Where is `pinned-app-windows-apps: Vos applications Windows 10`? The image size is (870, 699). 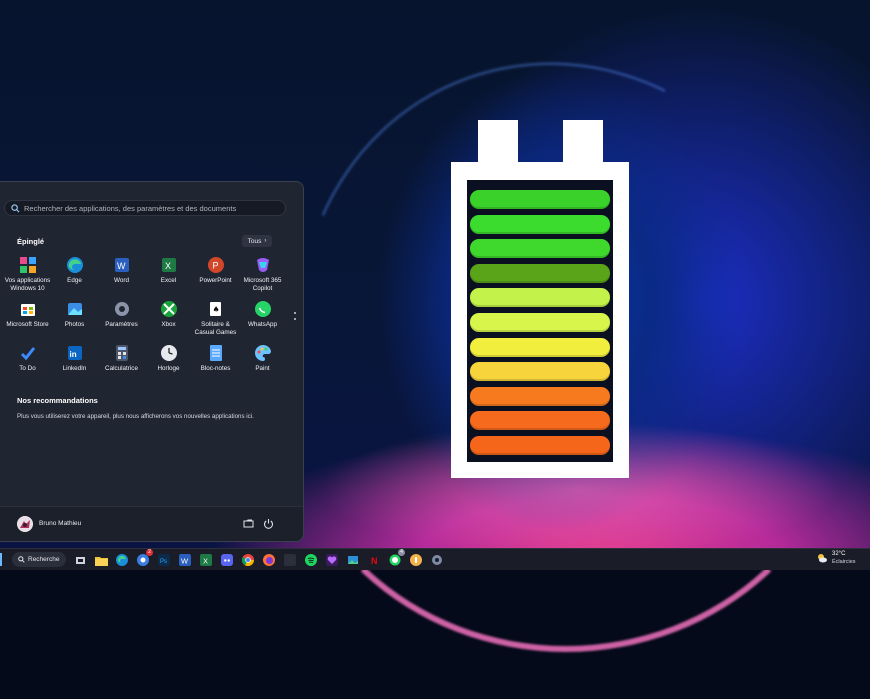
pinned-app-windows-apps: Vos applications Windows 10 is located at coordinates (27, 275).